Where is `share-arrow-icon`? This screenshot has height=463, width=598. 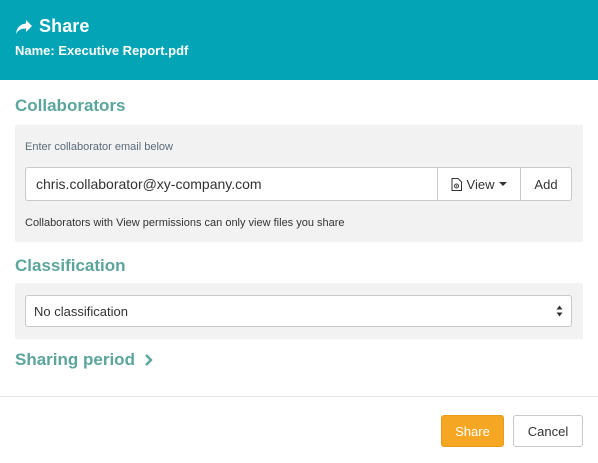
share-arrow-icon is located at coordinates (24, 26).